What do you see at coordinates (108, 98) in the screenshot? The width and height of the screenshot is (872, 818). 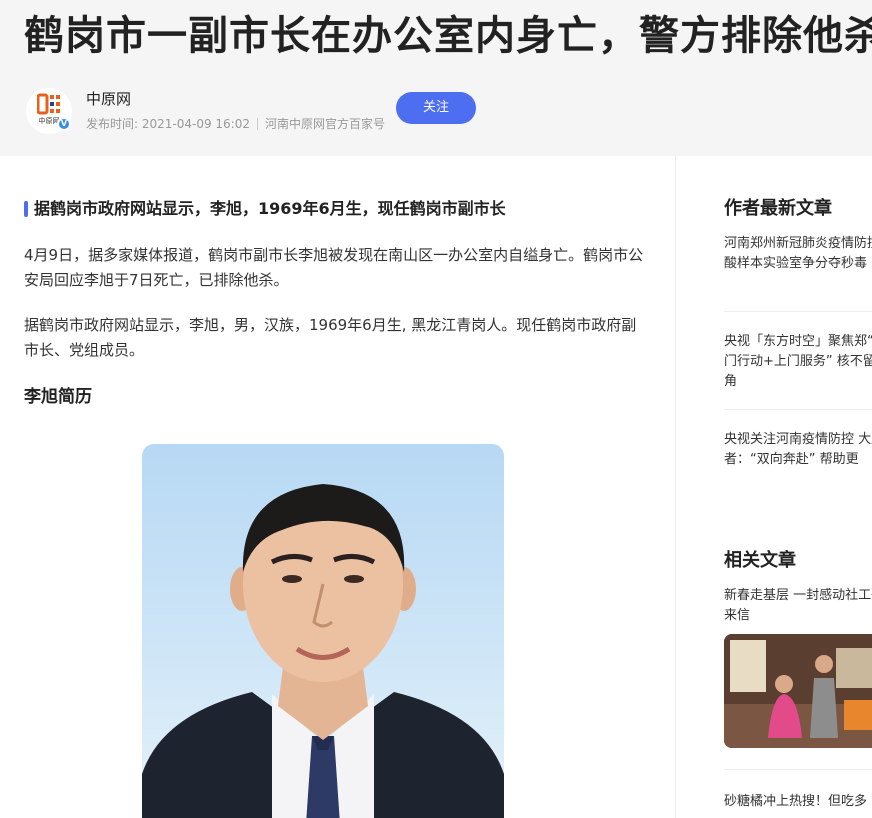 I see `author-name: 中原网` at bounding box center [108, 98].